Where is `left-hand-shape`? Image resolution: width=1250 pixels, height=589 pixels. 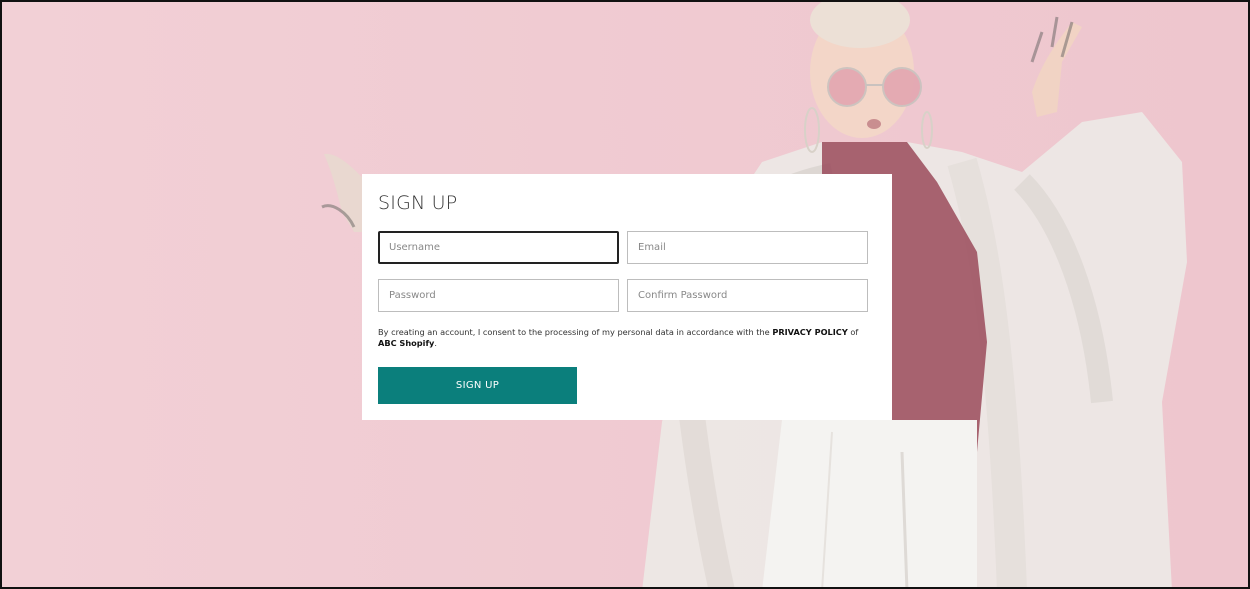 left-hand-shape is located at coordinates (343, 192).